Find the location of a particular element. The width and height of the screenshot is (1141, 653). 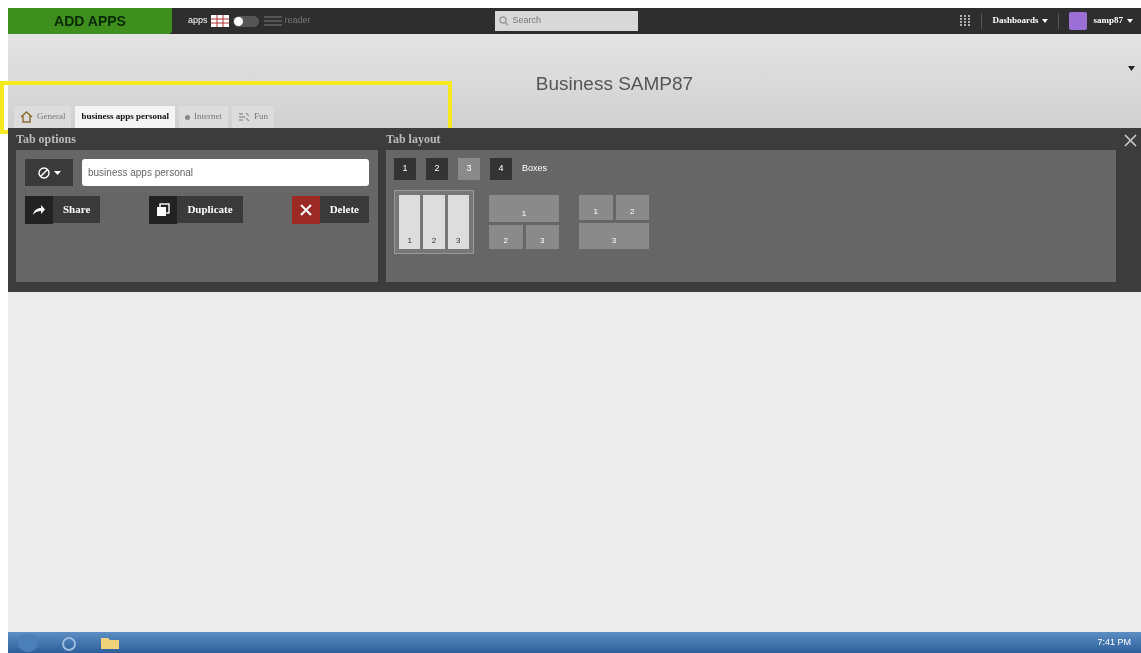

search-input: Search is located at coordinates (567, 21).